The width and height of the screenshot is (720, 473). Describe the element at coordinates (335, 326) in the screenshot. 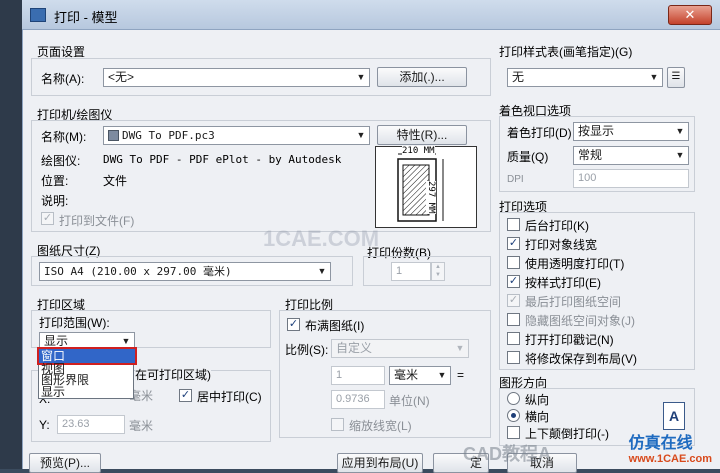

I see `fit-to-paper-label: 布满图纸(I)` at that location.